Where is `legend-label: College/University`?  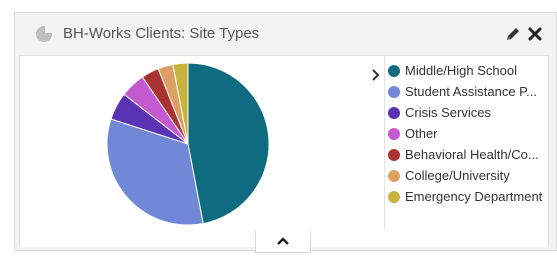
legend-label: College/University is located at coordinates (457, 175).